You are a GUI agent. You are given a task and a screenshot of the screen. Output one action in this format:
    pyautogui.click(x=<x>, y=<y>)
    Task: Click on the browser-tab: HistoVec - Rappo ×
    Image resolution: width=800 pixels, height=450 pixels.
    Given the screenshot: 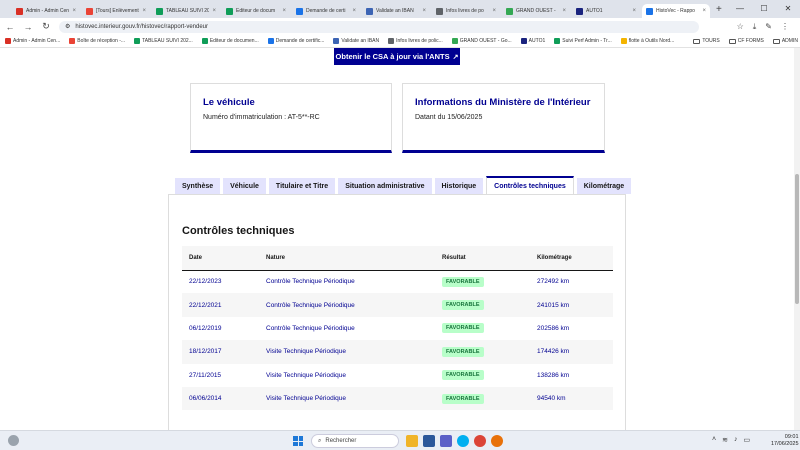 What is the action you would take?
    pyautogui.click(x=676, y=11)
    